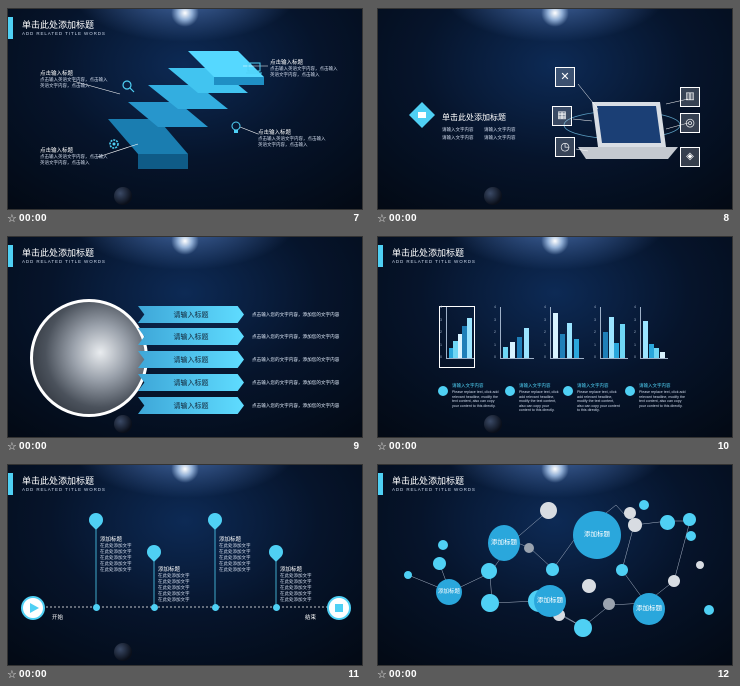 The width and height of the screenshot is (740, 686). I want to click on slide-number: 8, so click(726, 218).